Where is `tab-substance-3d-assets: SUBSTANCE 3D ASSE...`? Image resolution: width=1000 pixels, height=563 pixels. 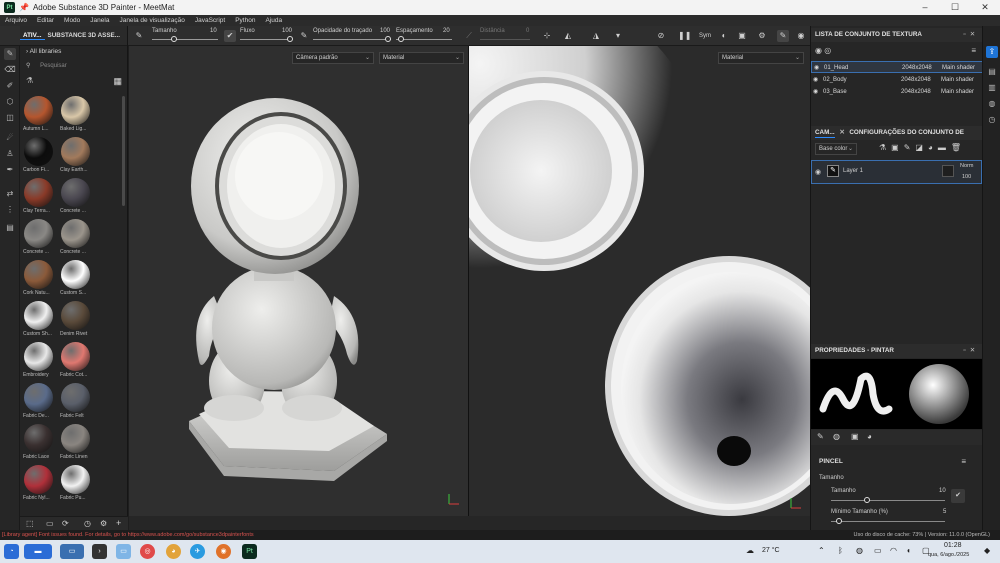 tab-substance-3d-assets: SUBSTANCE 3D ASSE... is located at coordinates (84, 35).